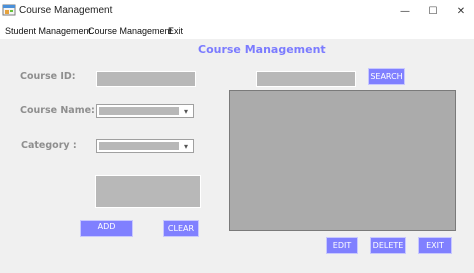 The height and width of the screenshot is (273, 474). What do you see at coordinates (181, 228) in the screenshot?
I see `clear-button: CLEAR` at bounding box center [181, 228].